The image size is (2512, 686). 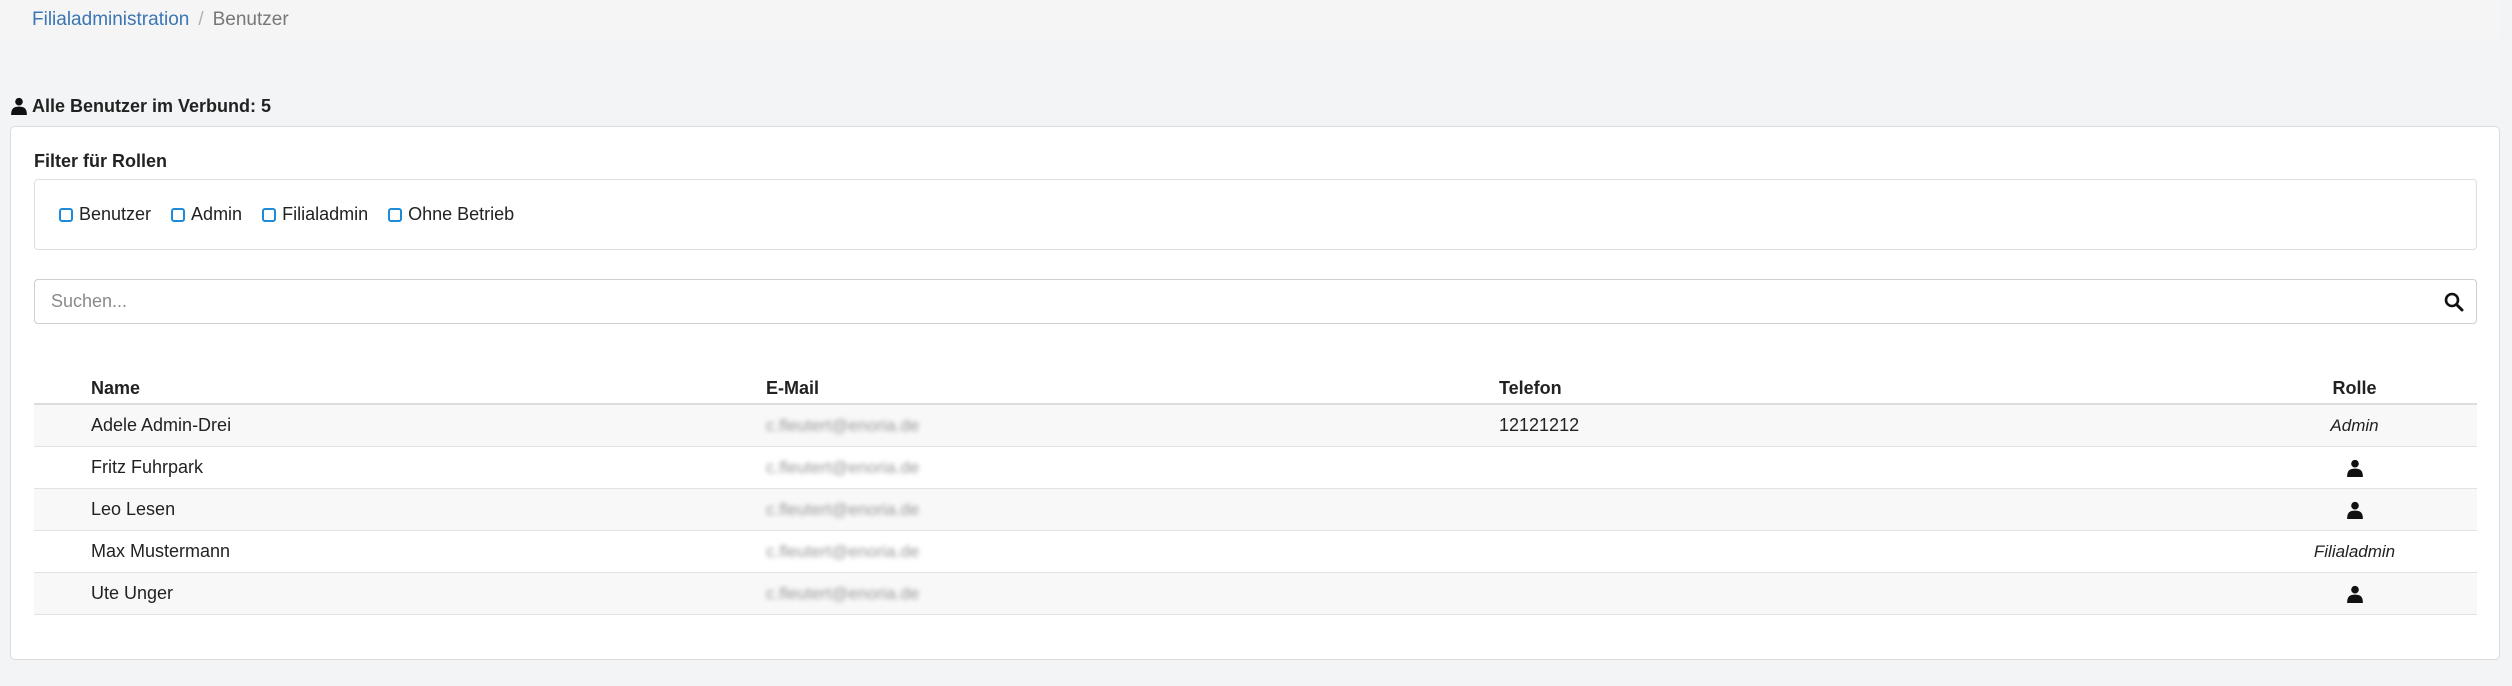 I want to click on table-header-row: Name E-Mail Telefon Rolle, so click(x=1255, y=382).